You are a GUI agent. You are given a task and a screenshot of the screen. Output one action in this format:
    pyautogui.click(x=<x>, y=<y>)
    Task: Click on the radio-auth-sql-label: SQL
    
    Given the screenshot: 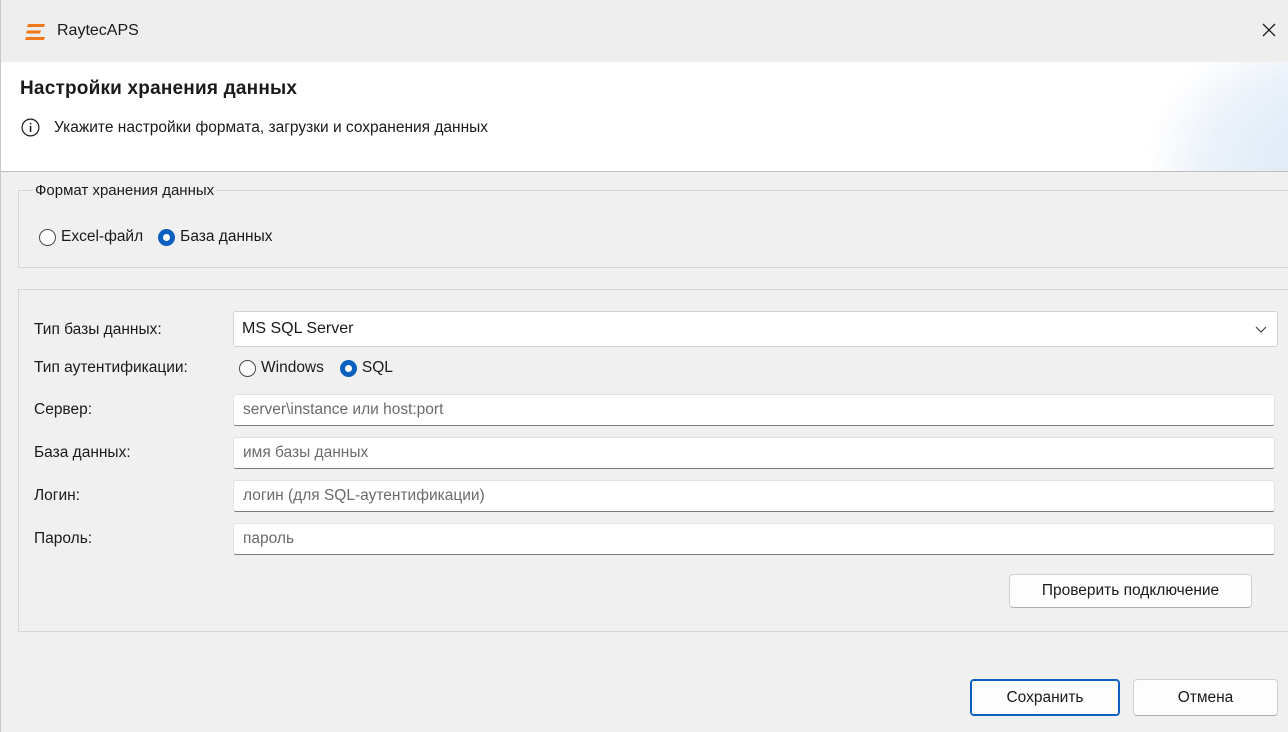 What is the action you would take?
    pyautogui.click(x=377, y=367)
    